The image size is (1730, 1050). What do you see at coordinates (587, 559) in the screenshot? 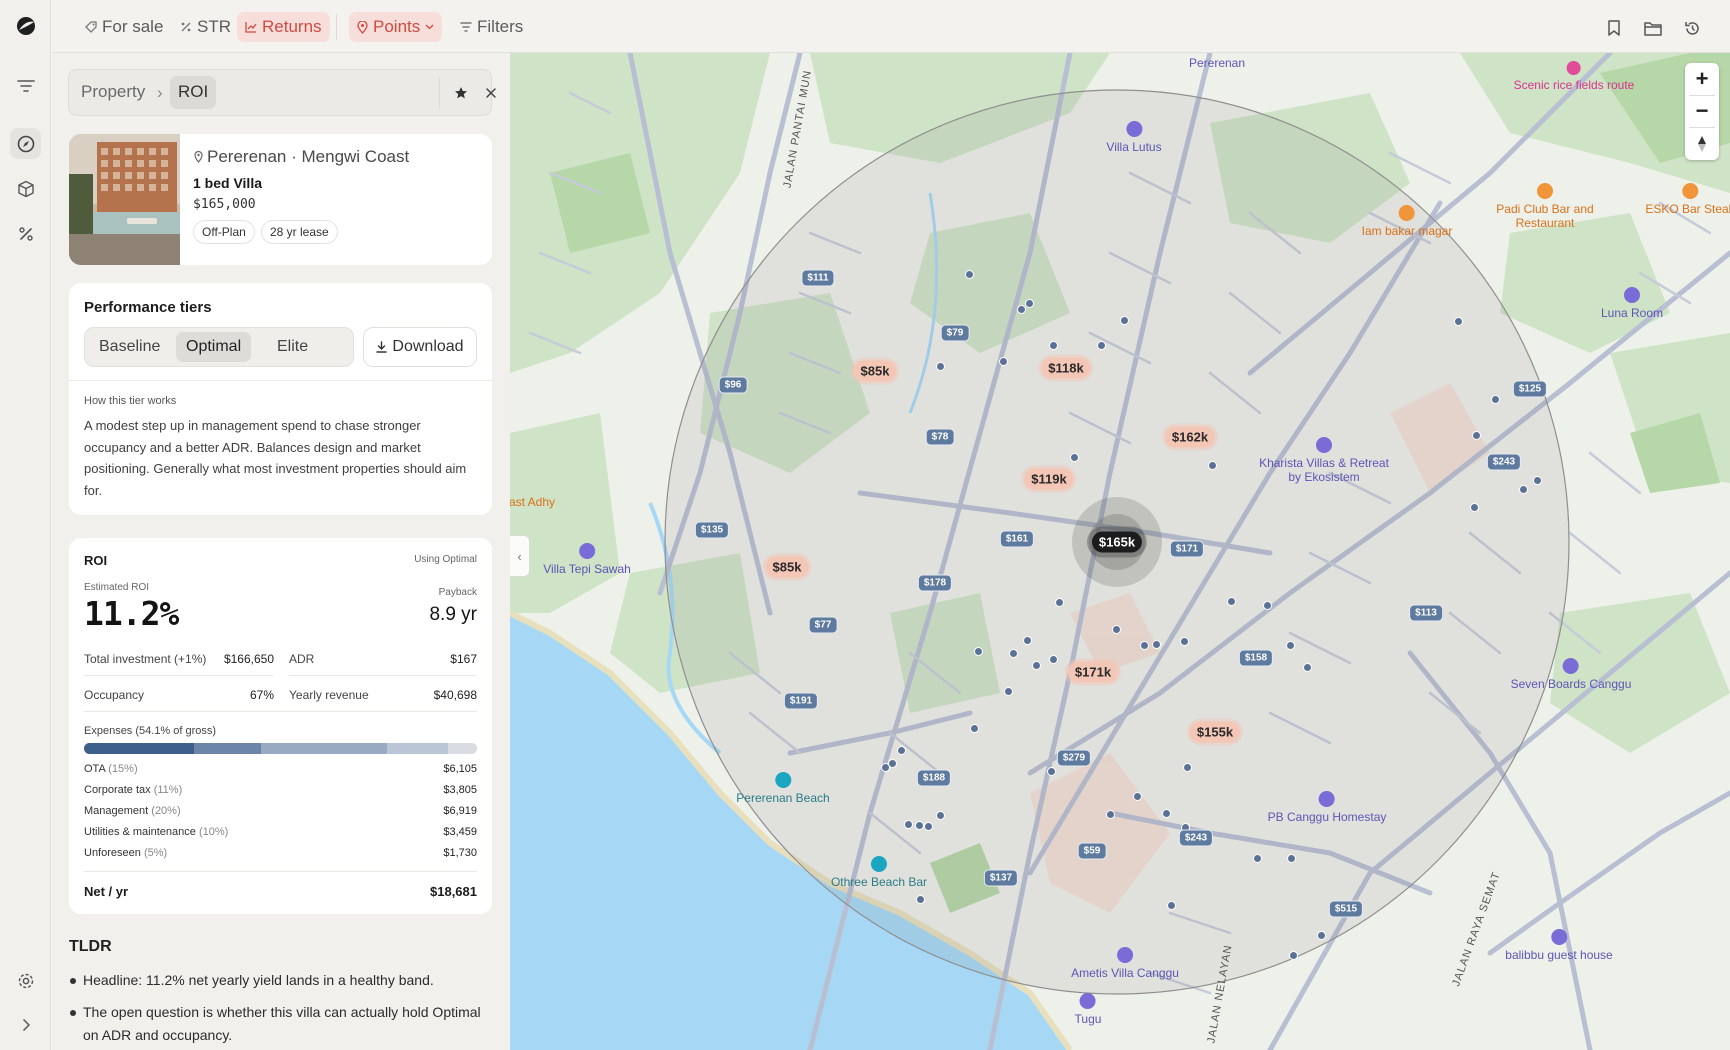
I see `poi-villa-tepi-sawah: Villa Tepi Sawah` at bounding box center [587, 559].